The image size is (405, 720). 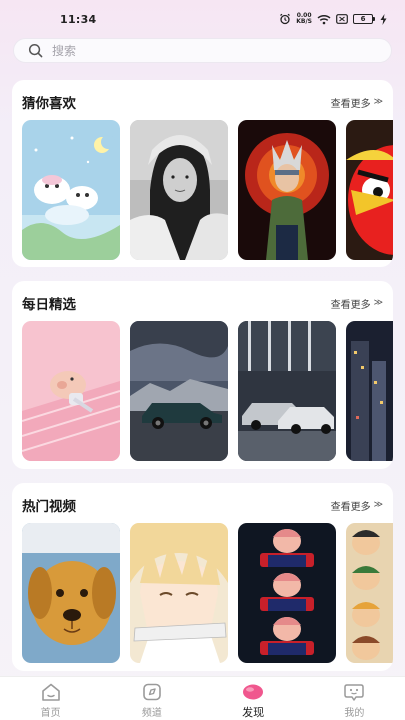 What do you see at coordinates (285, 19) in the screenshot?
I see `alarm-icon` at bounding box center [285, 19].